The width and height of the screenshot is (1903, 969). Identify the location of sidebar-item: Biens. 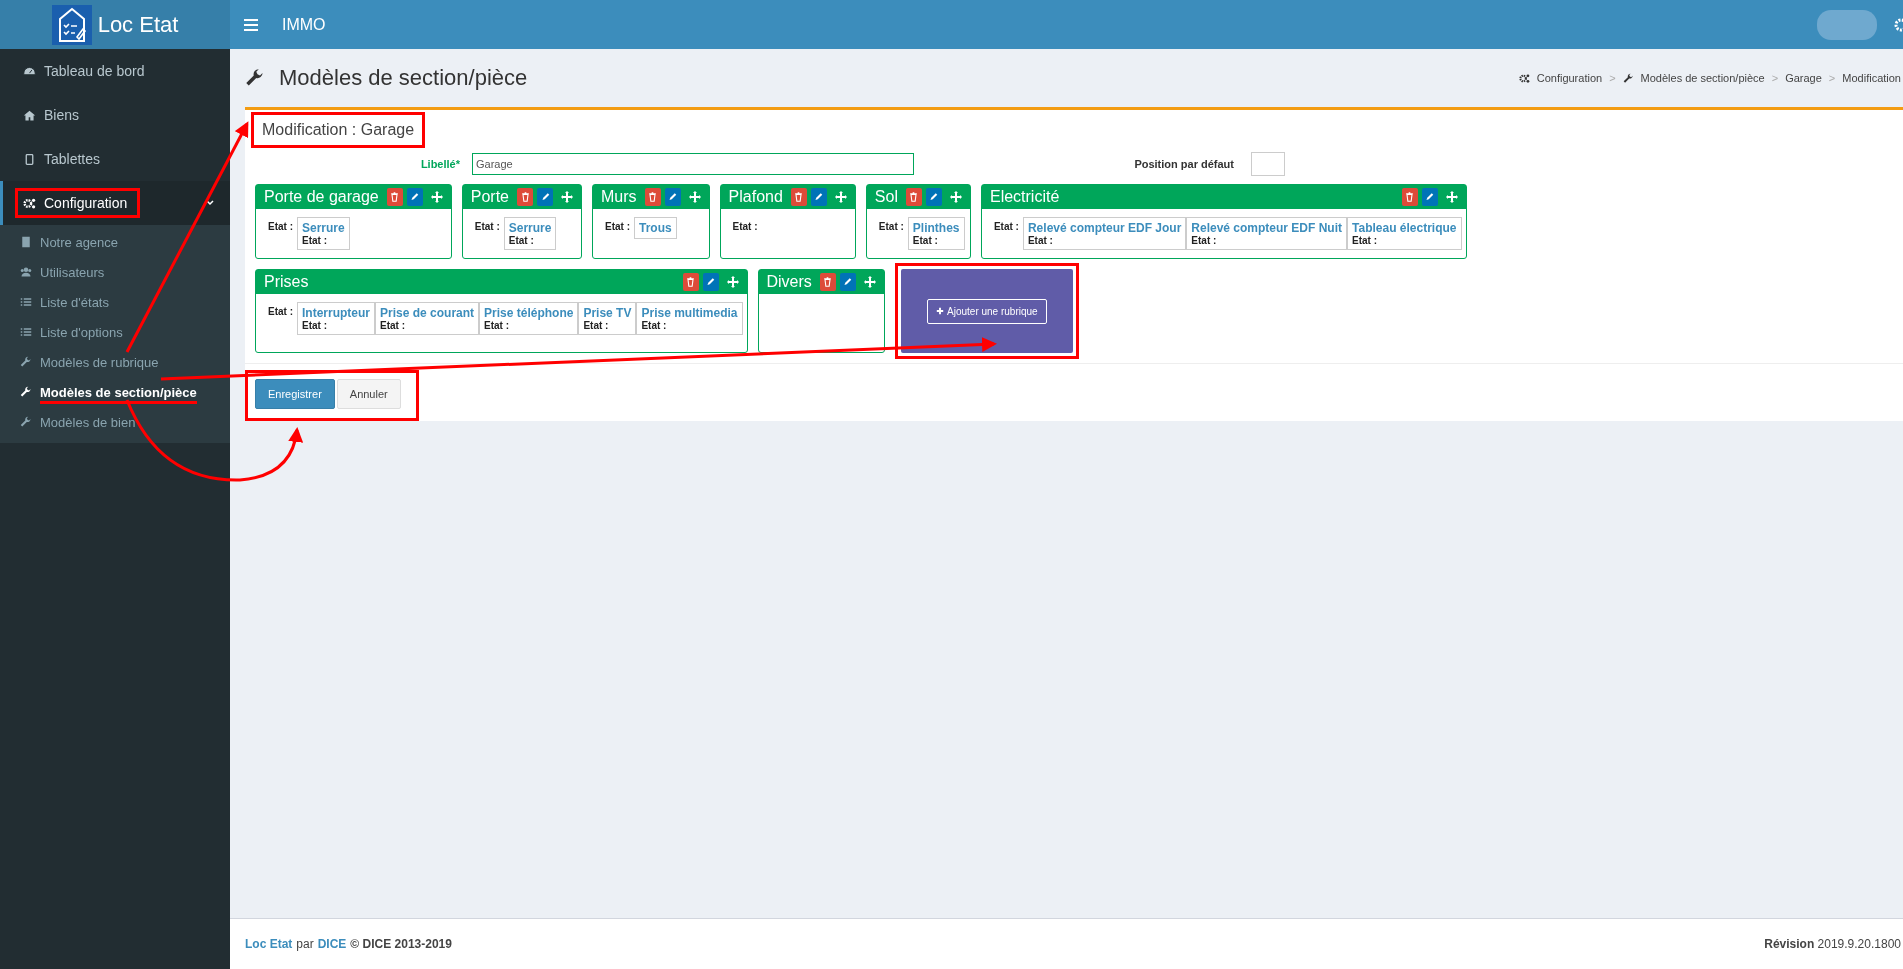
(115, 115).